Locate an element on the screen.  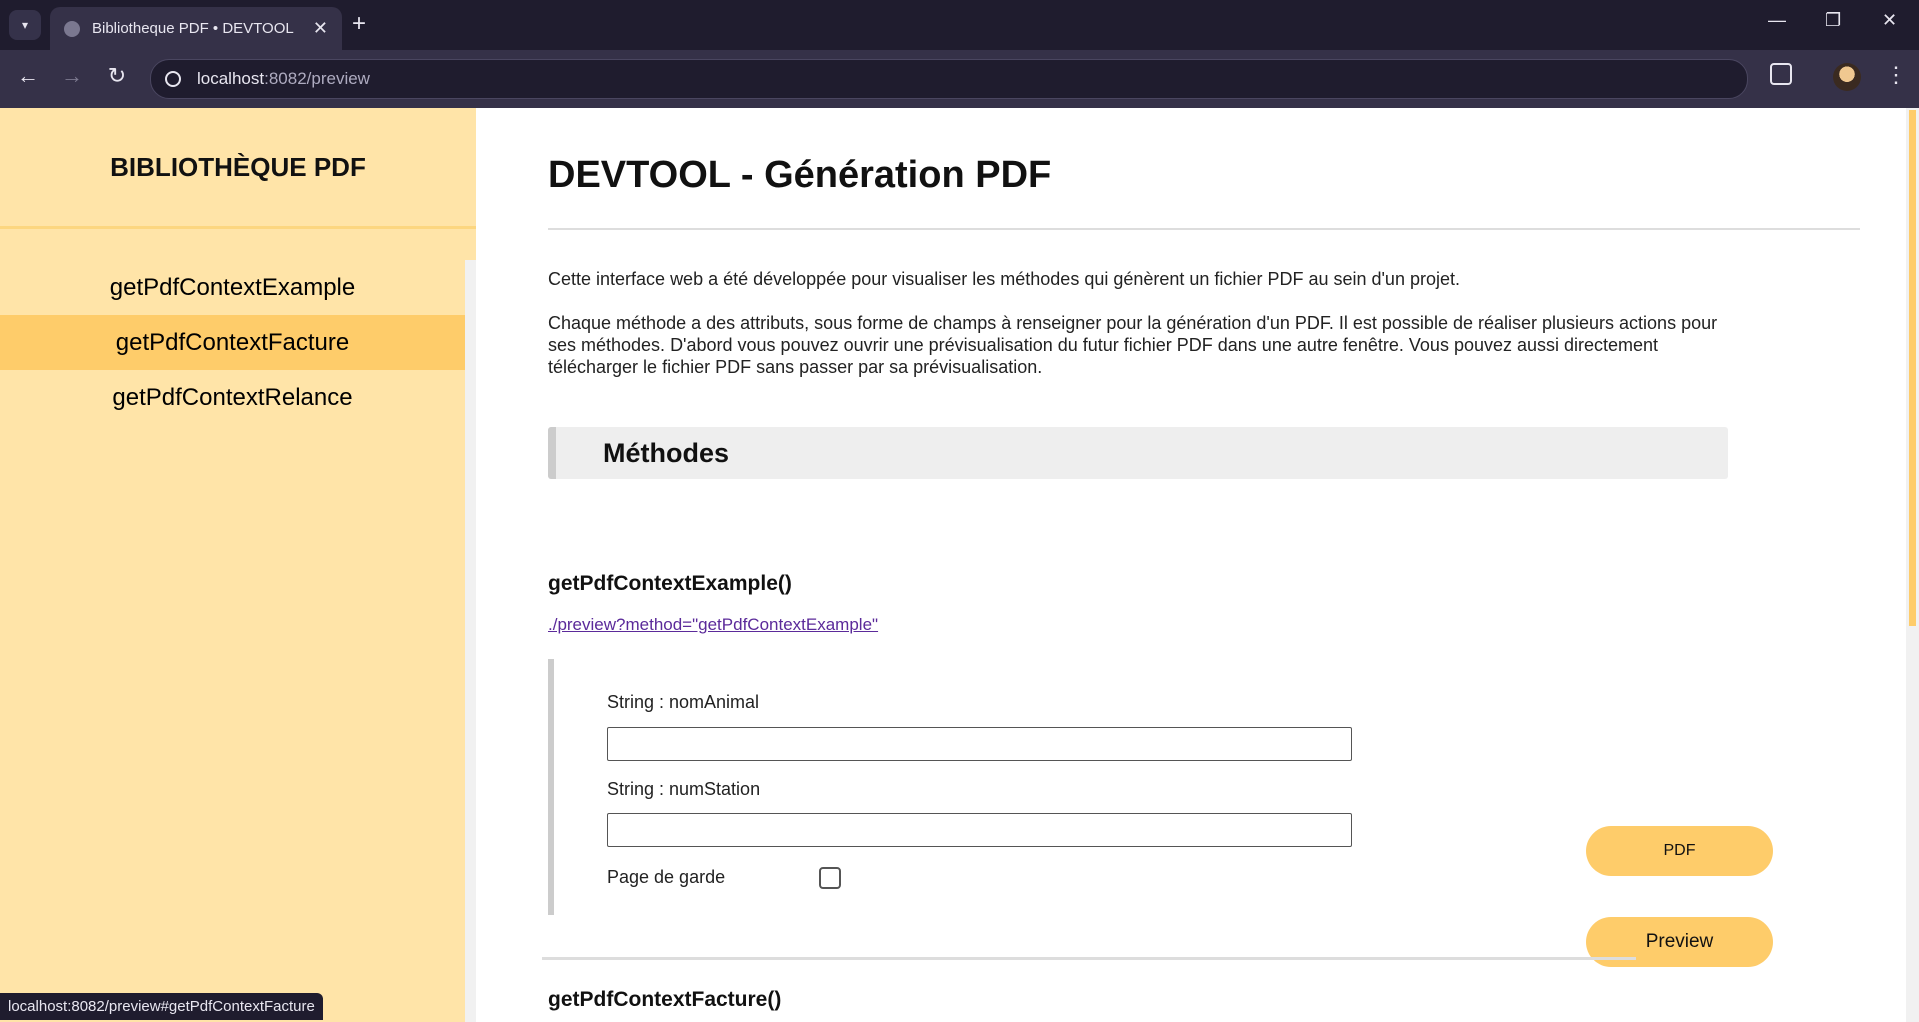
field-label-nom-animal: String : nomAnimal is located at coordinates (683, 702).